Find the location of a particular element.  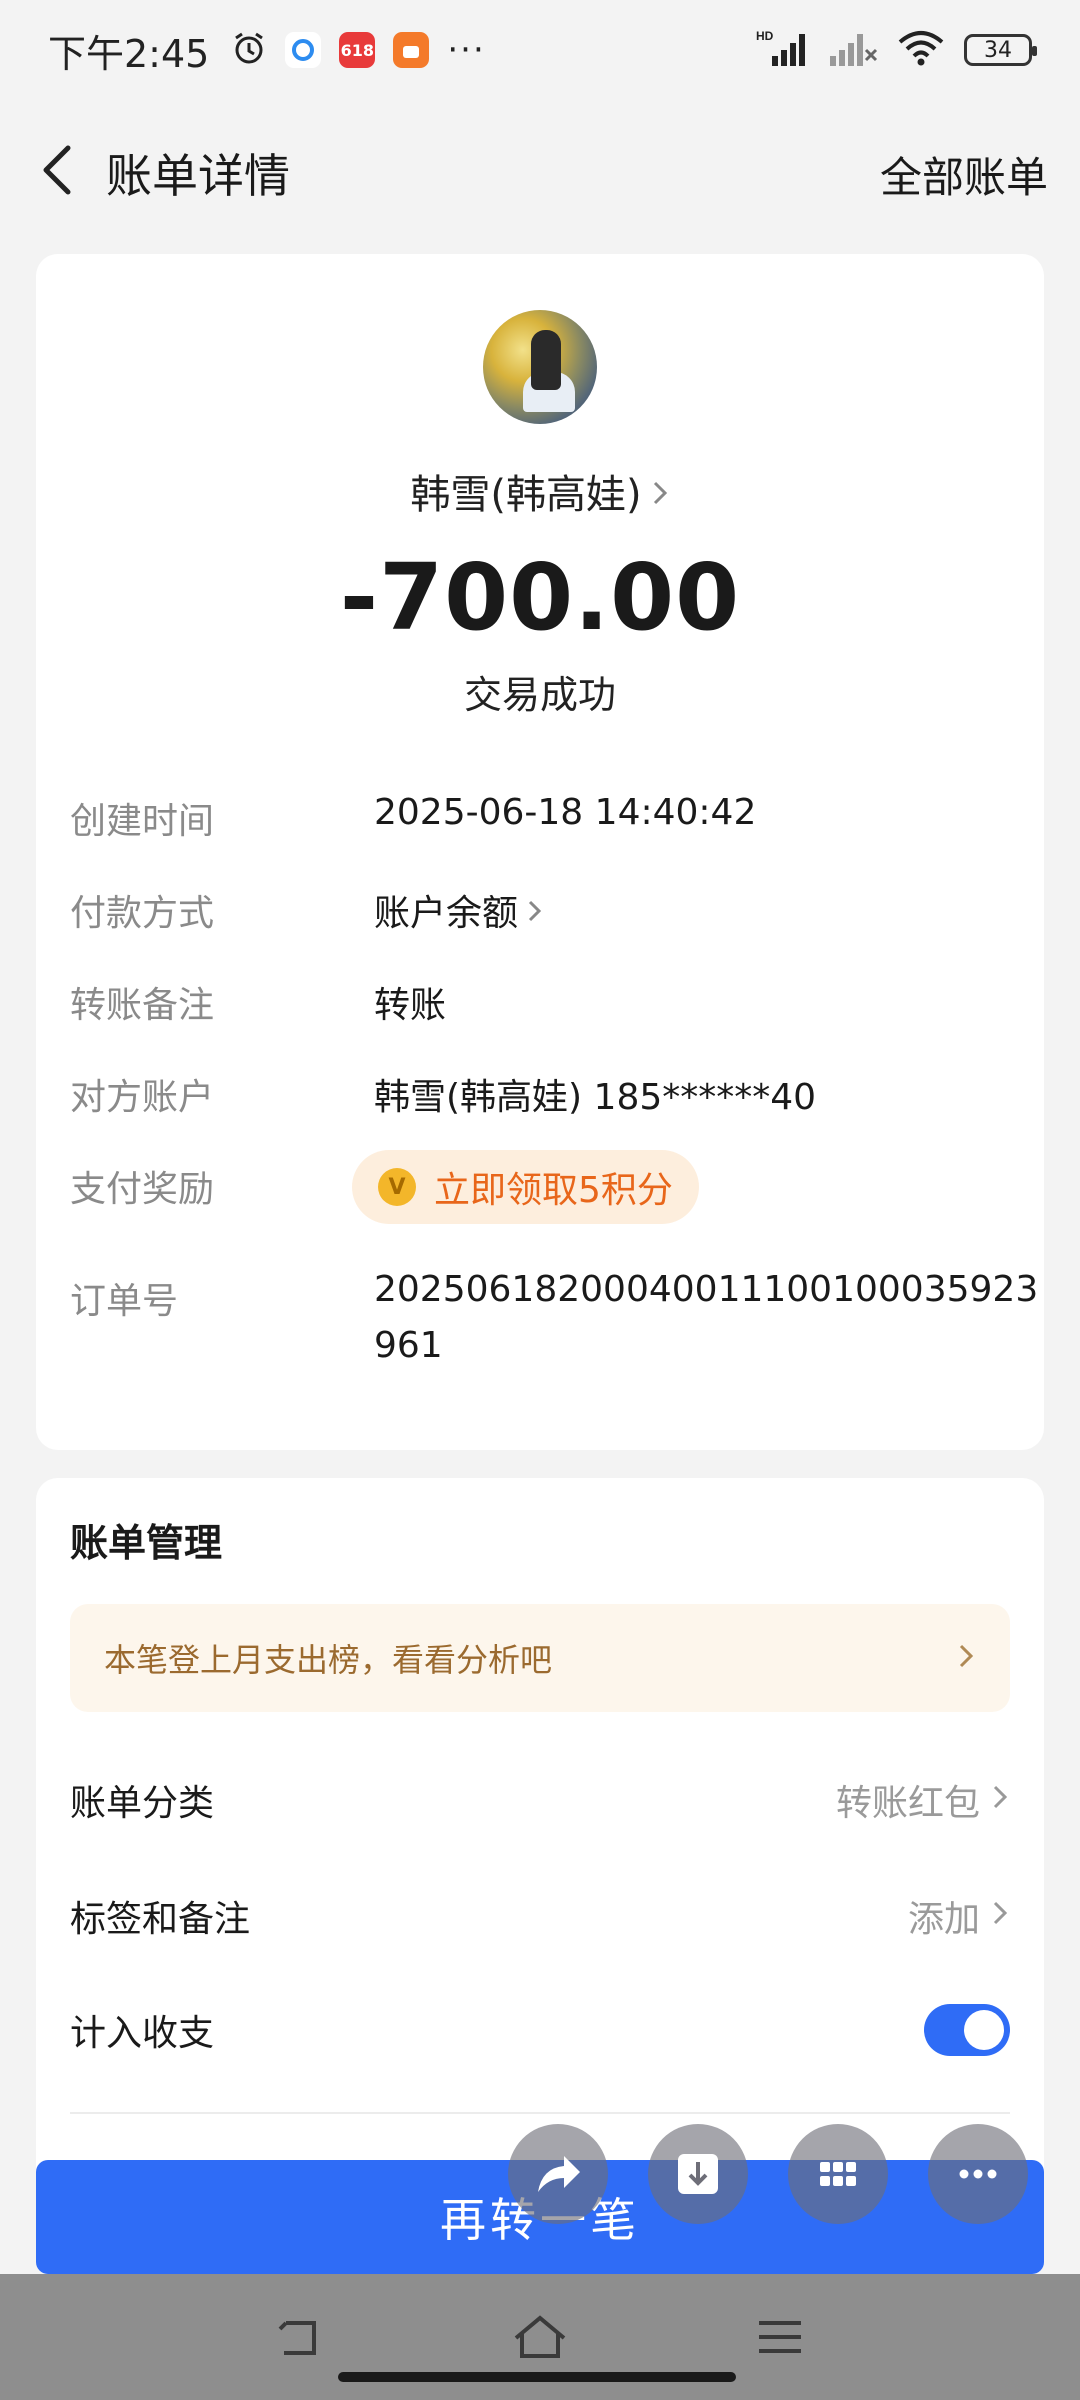

spending-analysis-banner: 本笔登上月支出榜，看看分析吧 is located at coordinates (540, 1658).